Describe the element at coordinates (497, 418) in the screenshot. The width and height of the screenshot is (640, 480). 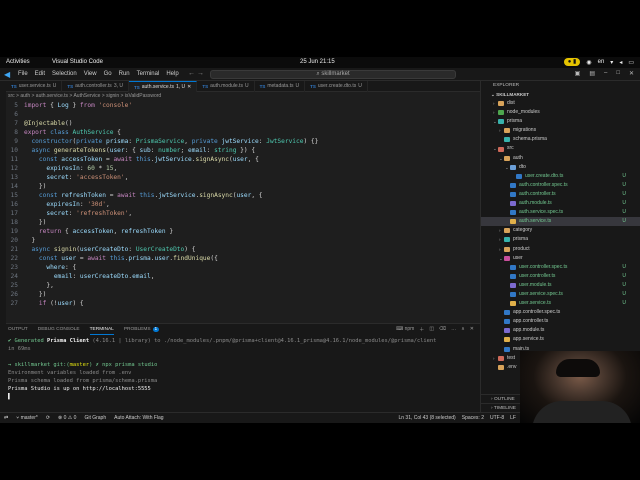
I see `encoding: UTF-8` at that location.